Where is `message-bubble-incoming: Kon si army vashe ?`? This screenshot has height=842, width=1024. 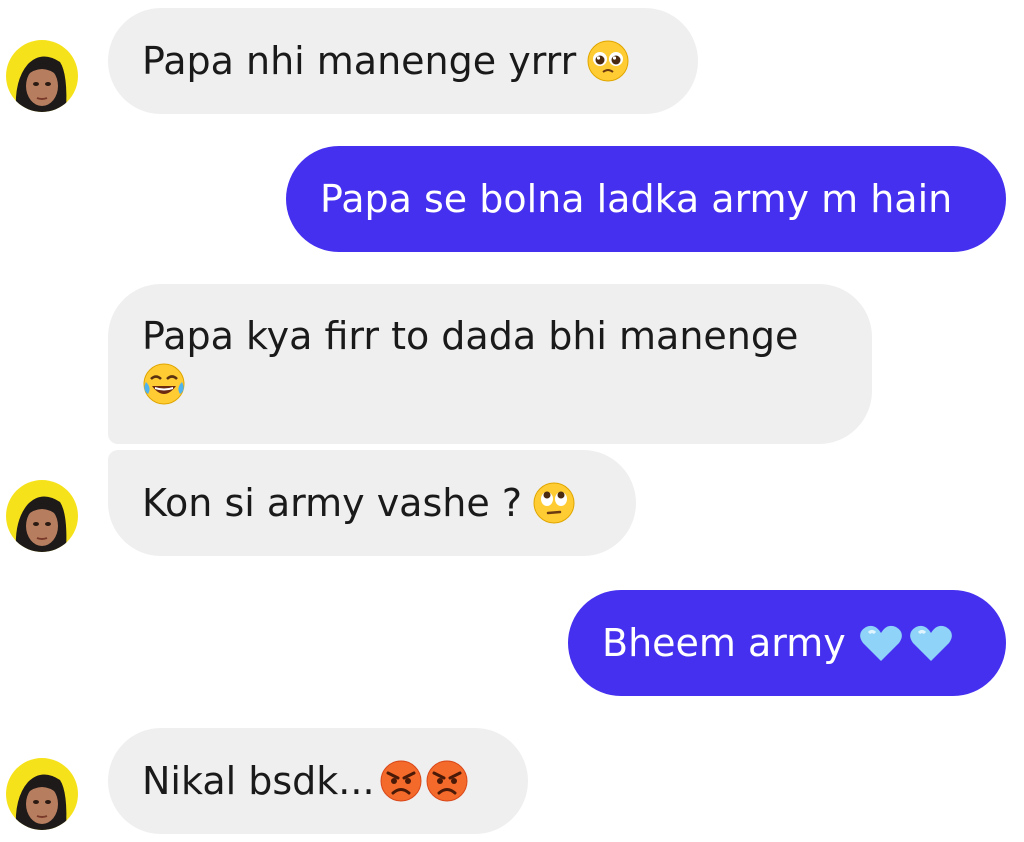
message-bubble-incoming: Kon si army vashe ? is located at coordinates (372, 503).